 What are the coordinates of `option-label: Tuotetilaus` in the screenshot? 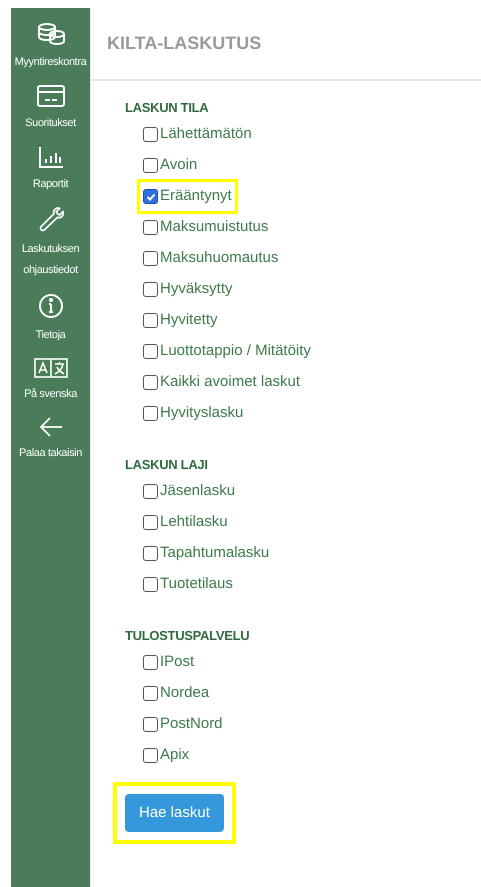 It's located at (196, 584).